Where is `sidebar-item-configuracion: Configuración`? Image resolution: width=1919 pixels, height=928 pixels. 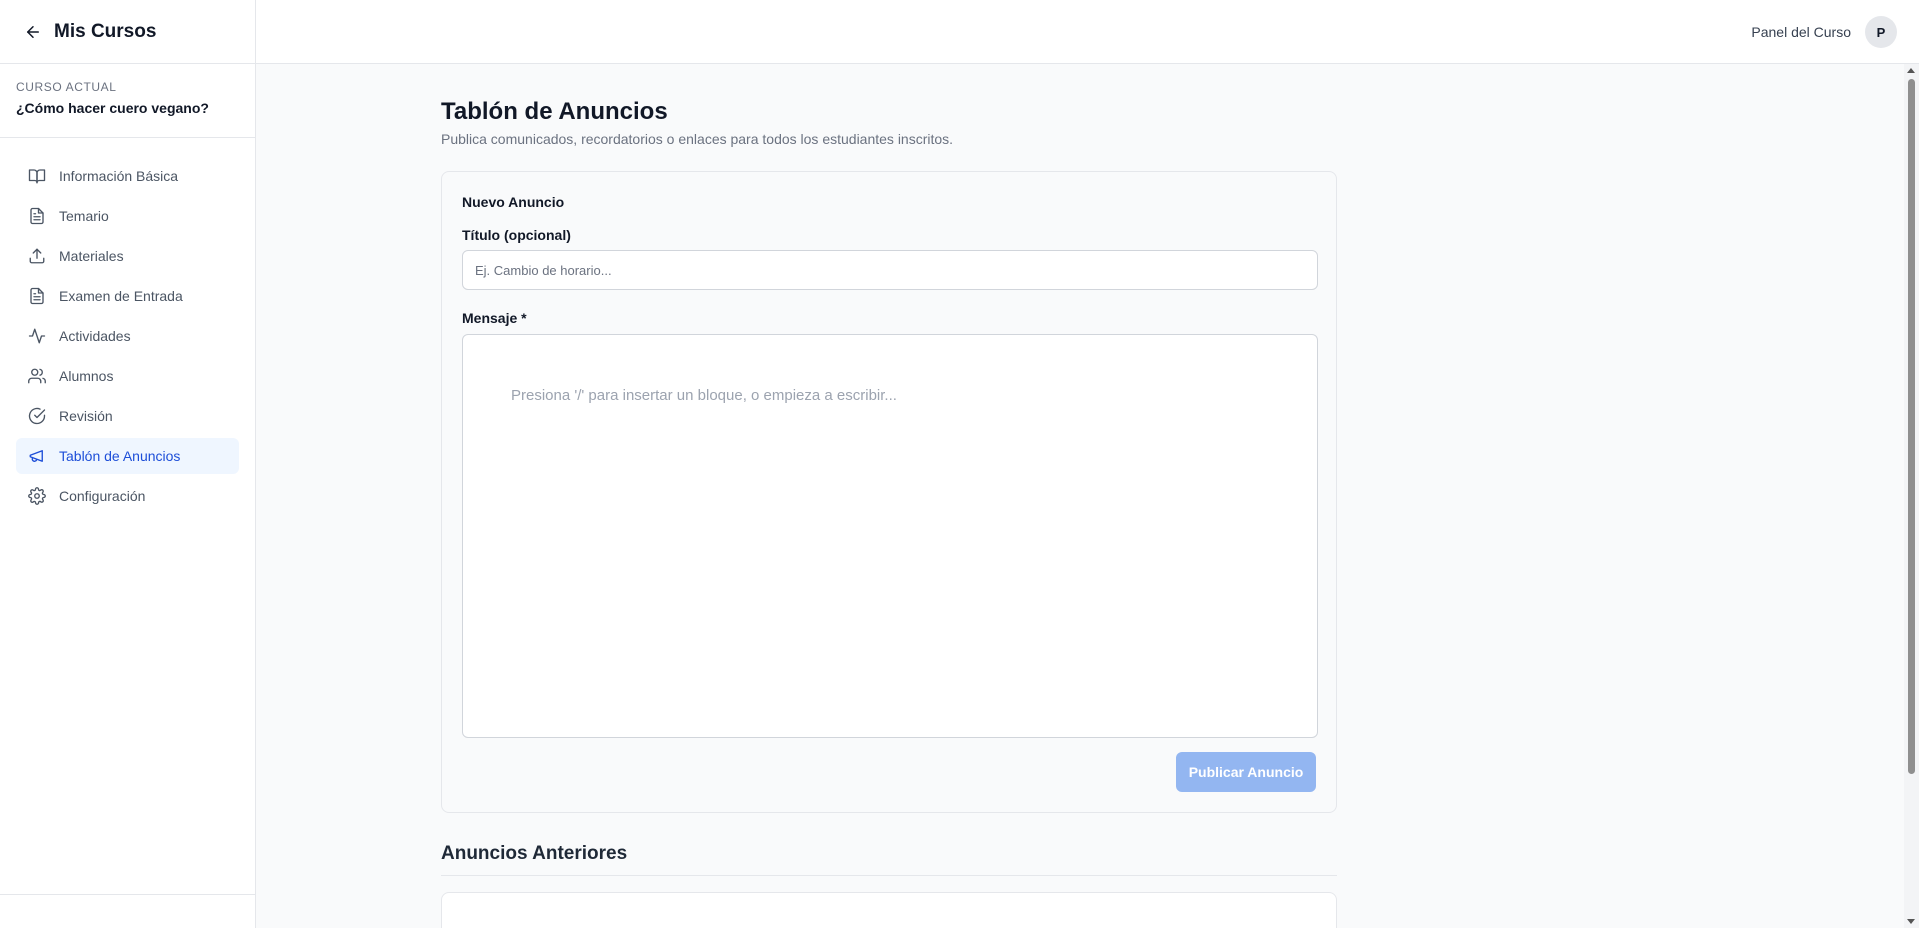 sidebar-item-configuracion: Configuración is located at coordinates (127, 496).